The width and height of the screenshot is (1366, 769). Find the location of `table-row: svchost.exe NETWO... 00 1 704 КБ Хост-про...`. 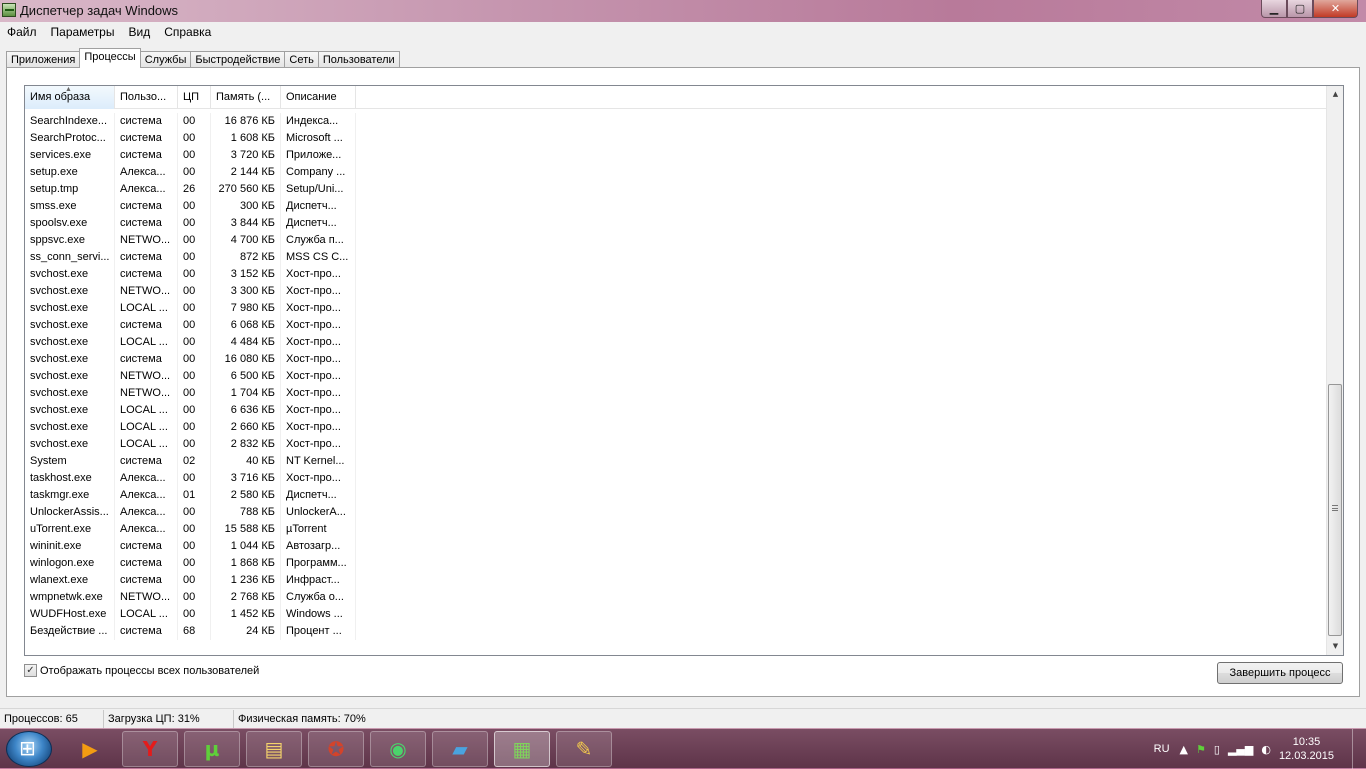

table-row: svchost.exe NETWO... 00 1 704 КБ Хост-про... is located at coordinates (676, 393).